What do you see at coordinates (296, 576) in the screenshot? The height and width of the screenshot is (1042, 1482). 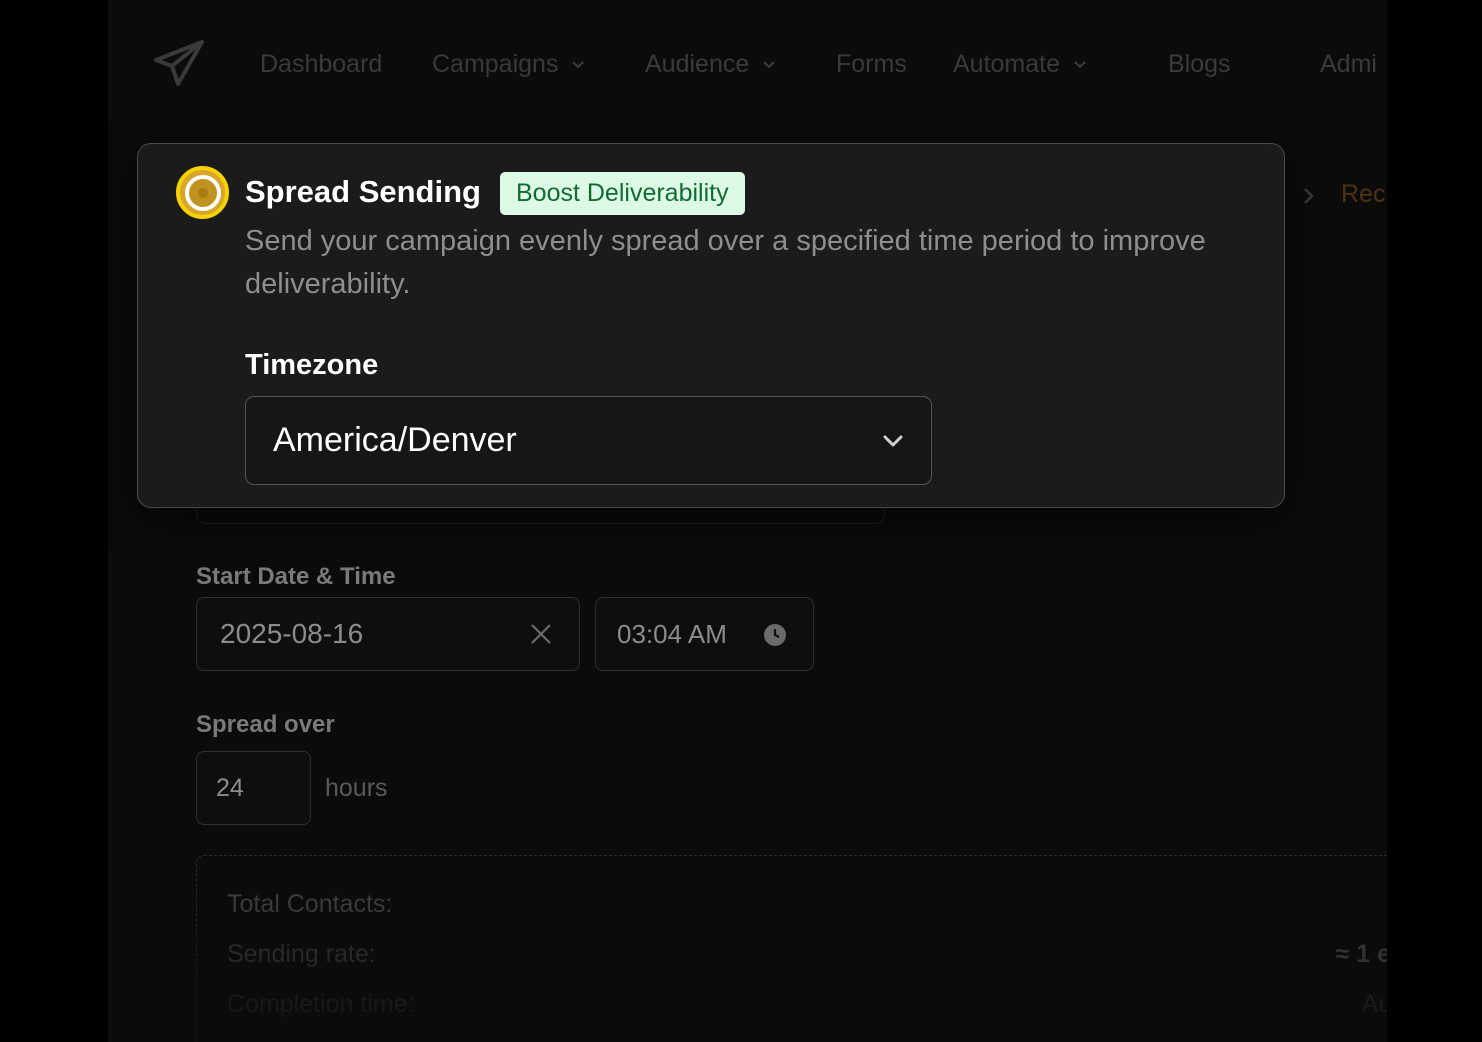 I see `start-date-time-label: Start Date & Time` at bounding box center [296, 576].